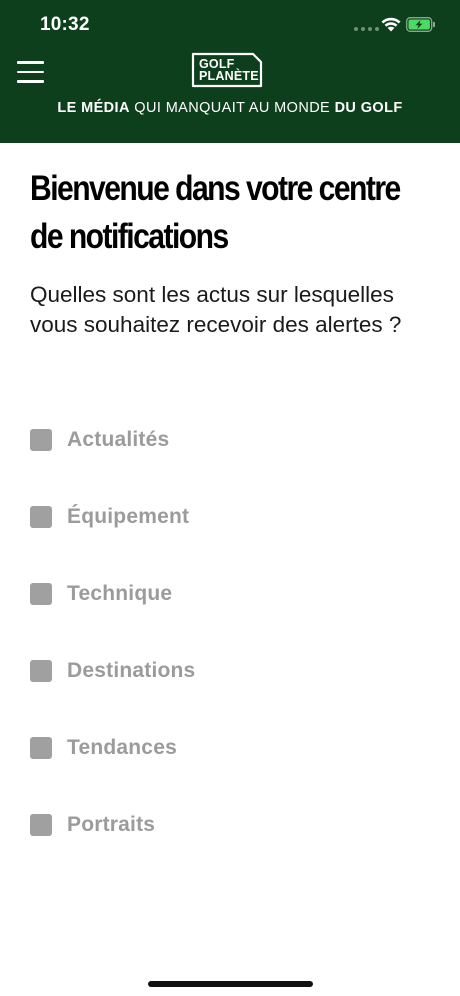 This screenshot has width=460, height=996. I want to click on tagline-bold-start: LE MÉDIA, so click(93, 108).